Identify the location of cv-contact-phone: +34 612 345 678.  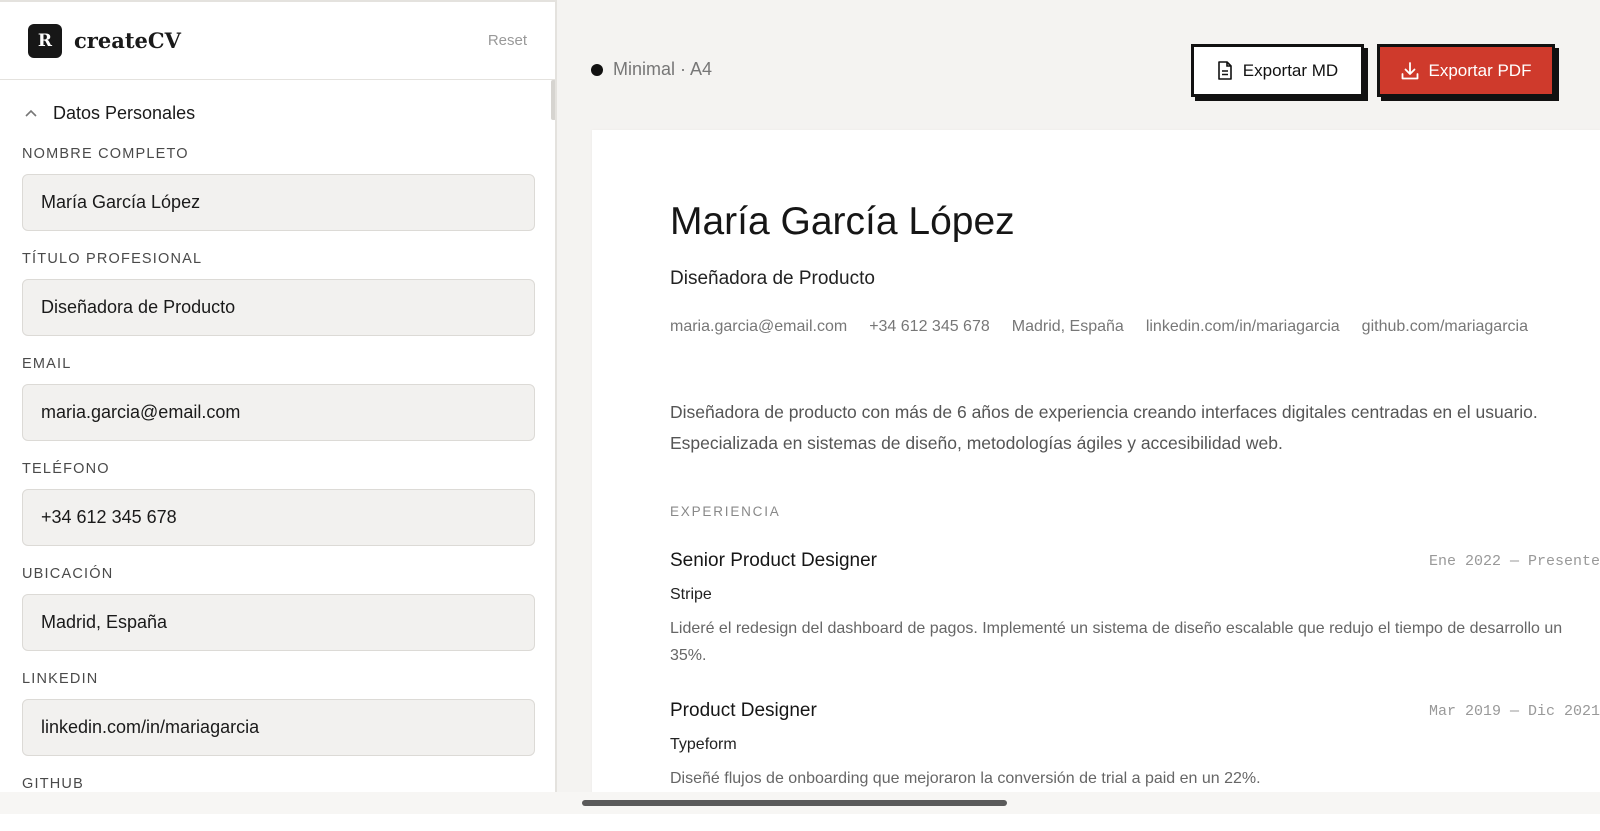
(929, 326).